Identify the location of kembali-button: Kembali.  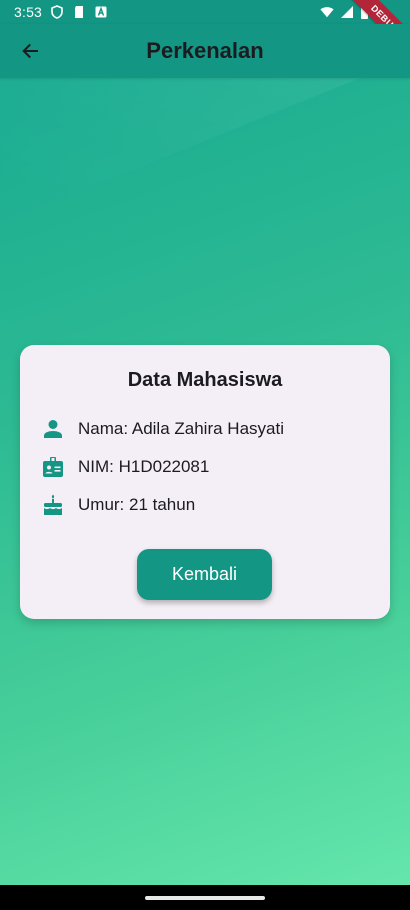
(204, 574).